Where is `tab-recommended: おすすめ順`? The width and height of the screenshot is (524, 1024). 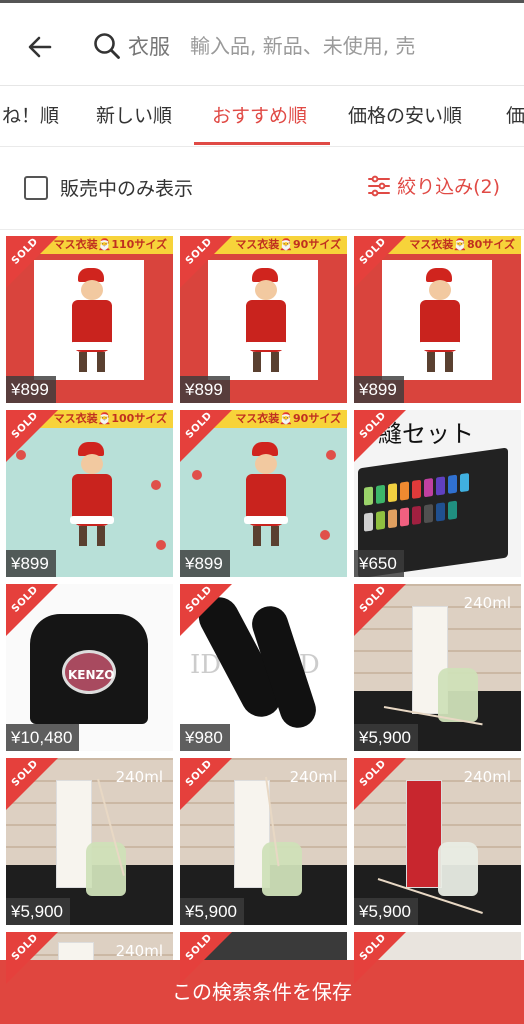 tab-recommended: おすすめ順 is located at coordinates (259, 116).